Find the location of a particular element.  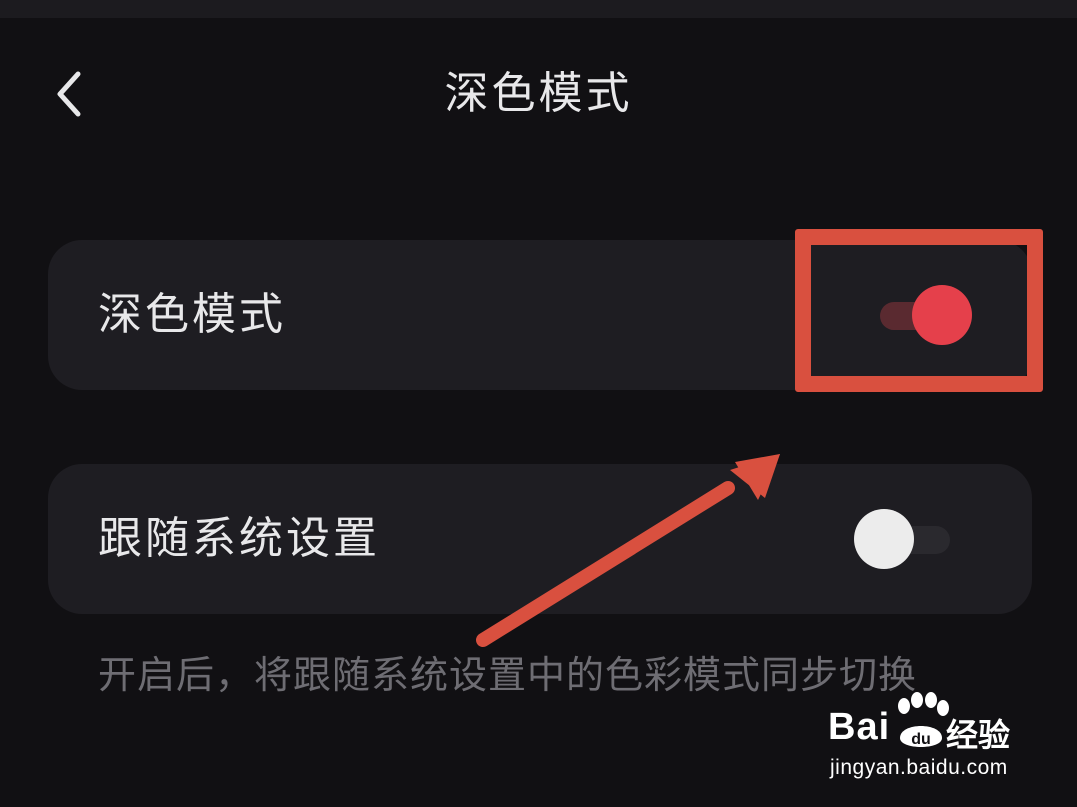

annotation-arrow-icon is located at coordinates (628, 550).